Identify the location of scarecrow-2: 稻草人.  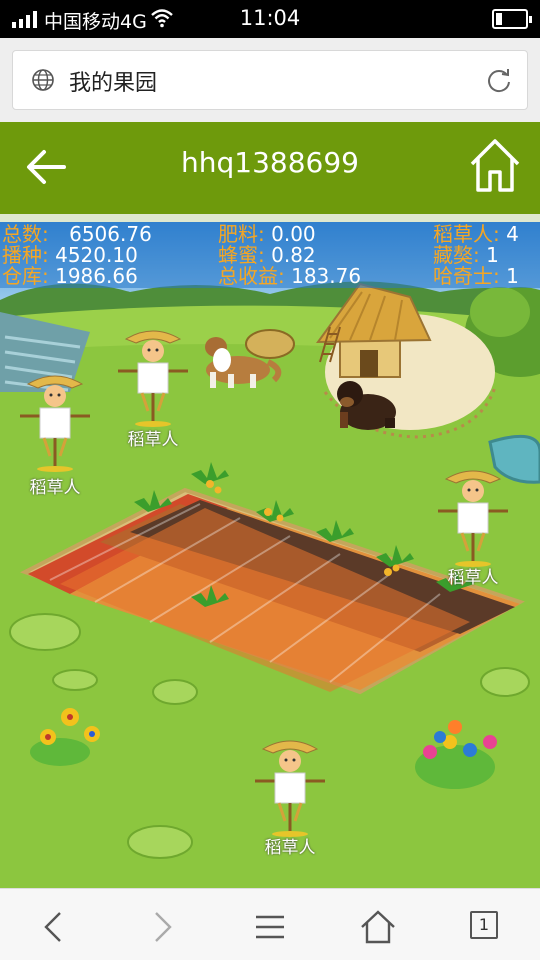
(55, 435).